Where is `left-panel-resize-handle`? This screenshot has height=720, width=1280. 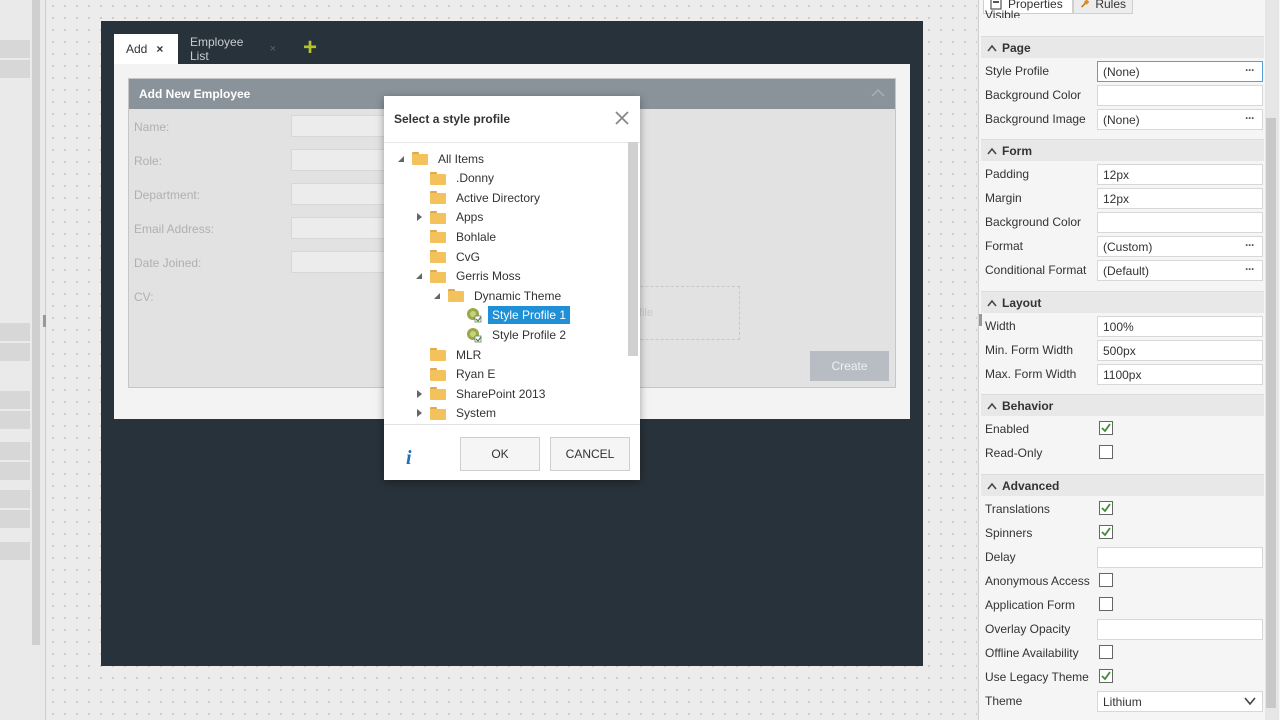 left-panel-resize-handle is located at coordinates (44, 321).